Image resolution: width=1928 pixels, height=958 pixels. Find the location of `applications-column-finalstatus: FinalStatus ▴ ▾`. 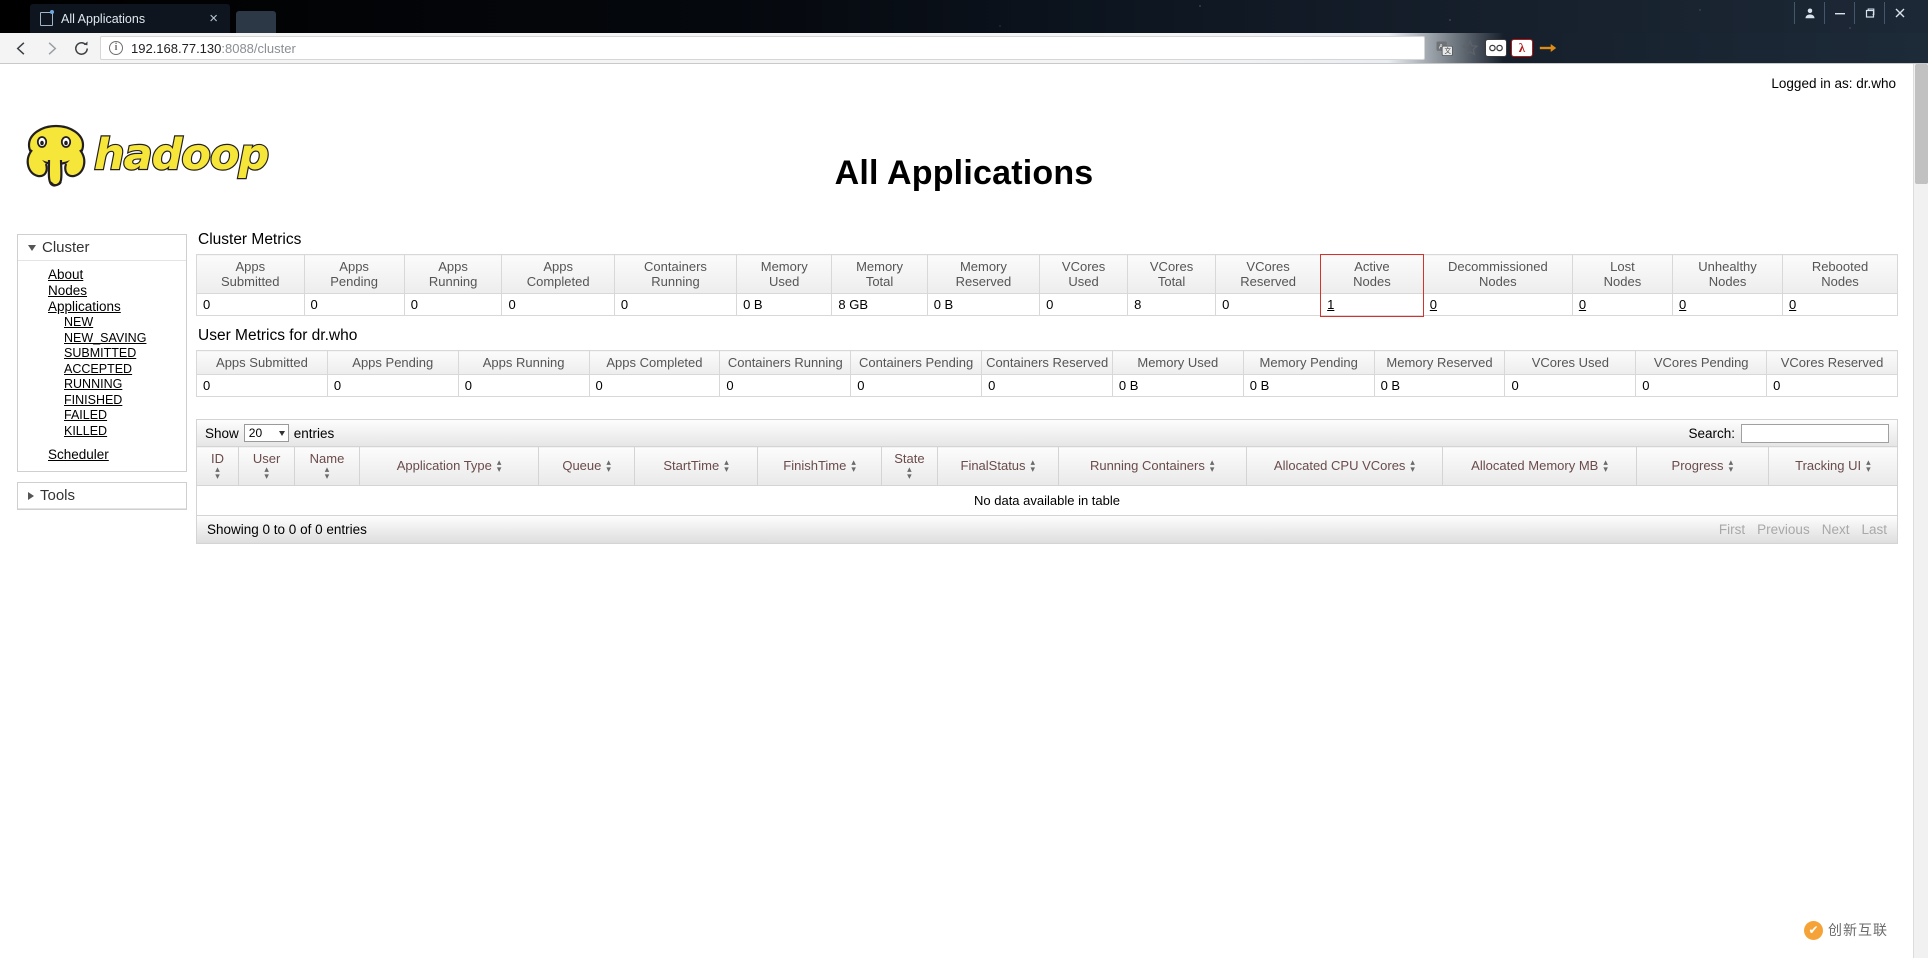

applications-column-finalstatus: FinalStatus ▴ ▾ is located at coordinates (997, 466).